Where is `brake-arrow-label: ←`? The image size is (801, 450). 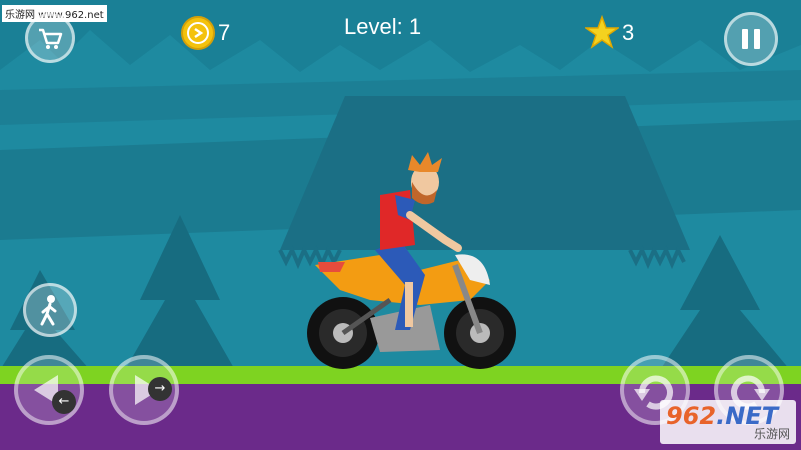
brake-arrow-label: ← is located at coordinates (64, 402).